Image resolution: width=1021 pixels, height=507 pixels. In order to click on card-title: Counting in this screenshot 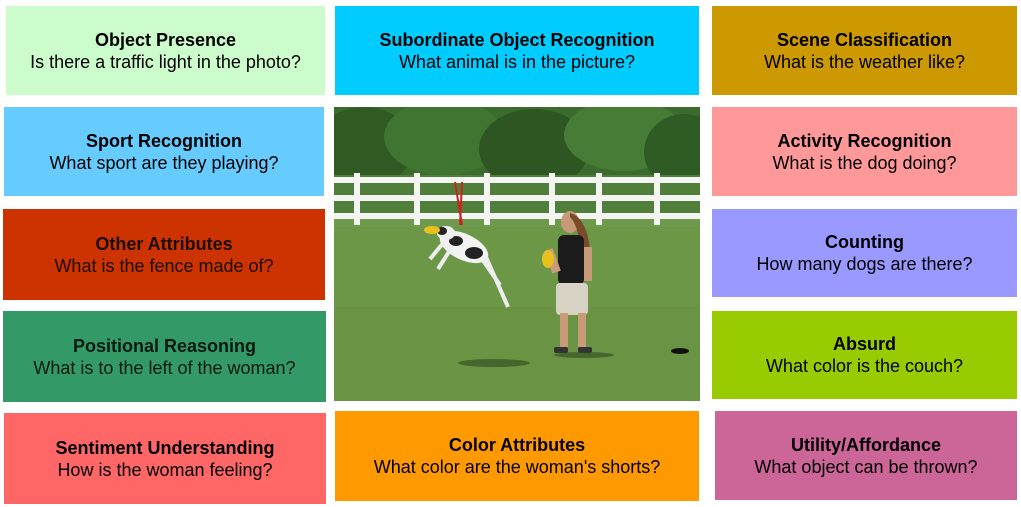, I will do `click(864, 242)`.